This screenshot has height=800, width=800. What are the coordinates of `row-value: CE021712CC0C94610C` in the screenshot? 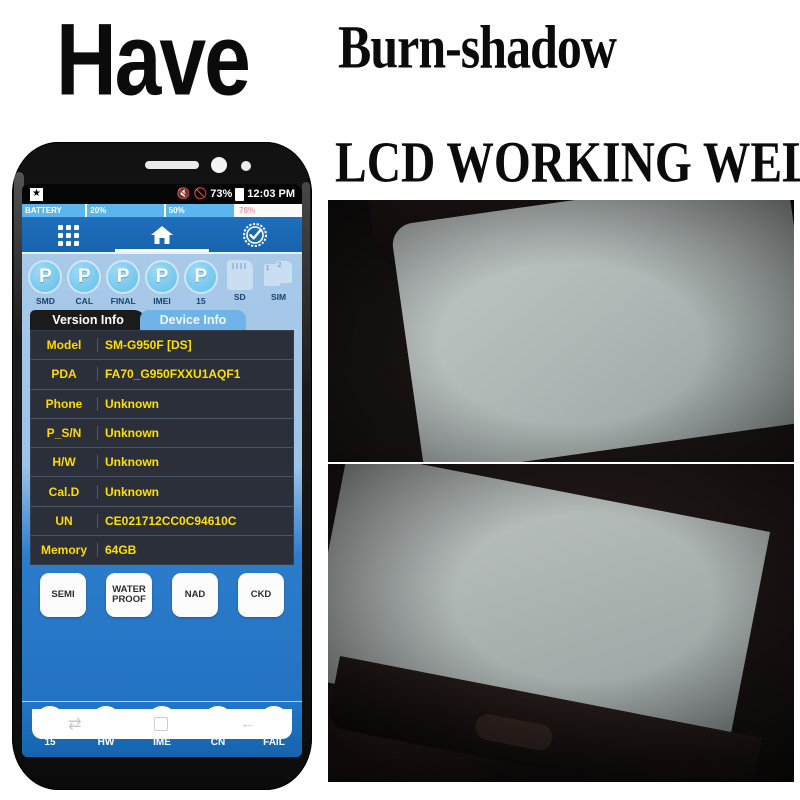 It's located at (171, 520).